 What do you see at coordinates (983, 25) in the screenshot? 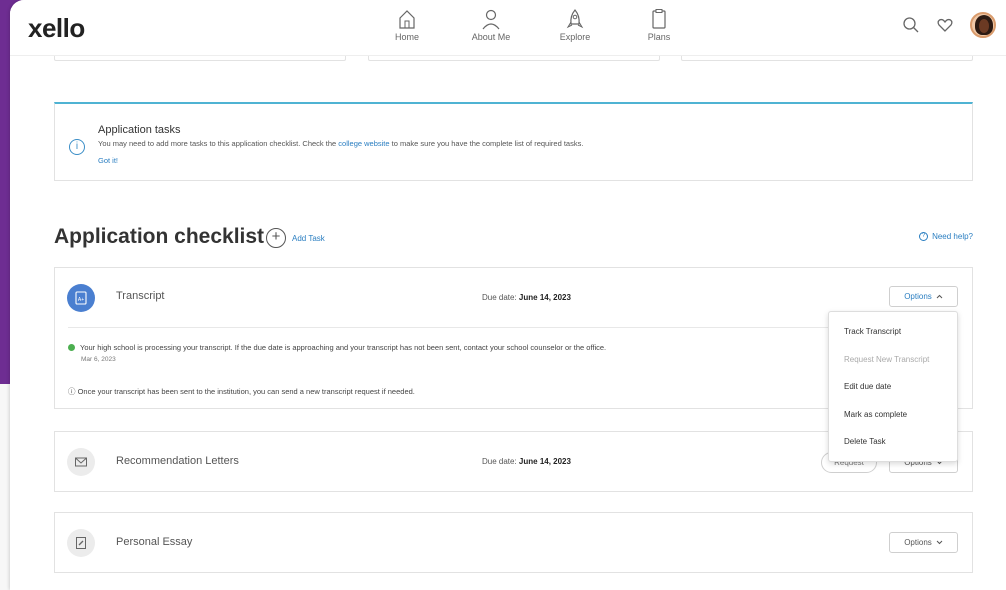
I see `avatar` at bounding box center [983, 25].